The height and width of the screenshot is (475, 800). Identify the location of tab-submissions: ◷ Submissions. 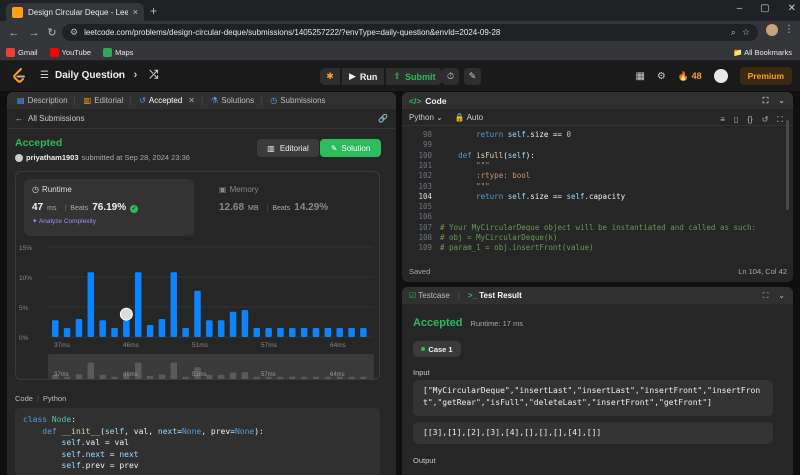
(297, 100).